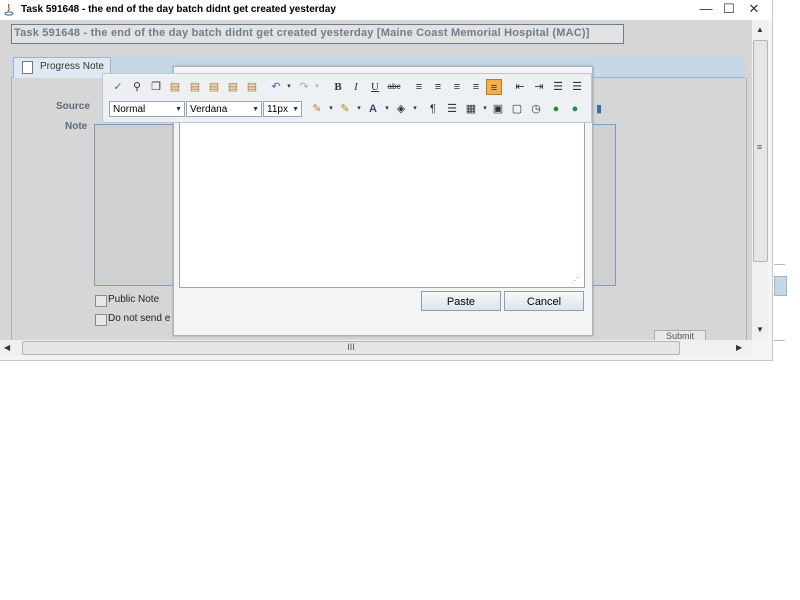 The image size is (800, 600). Describe the element at coordinates (382, 203) in the screenshot. I see `paste-textarea` at that location.